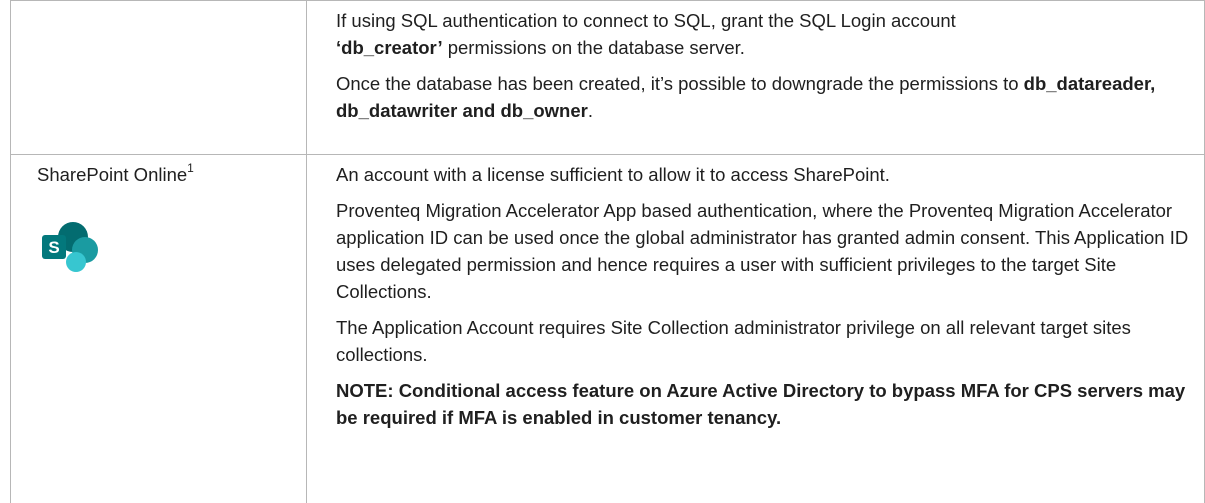 This screenshot has height=503, width=1205. What do you see at coordinates (590, 110) in the screenshot?
I see `downgrade-tail: .` at bounding box center [590, 110].